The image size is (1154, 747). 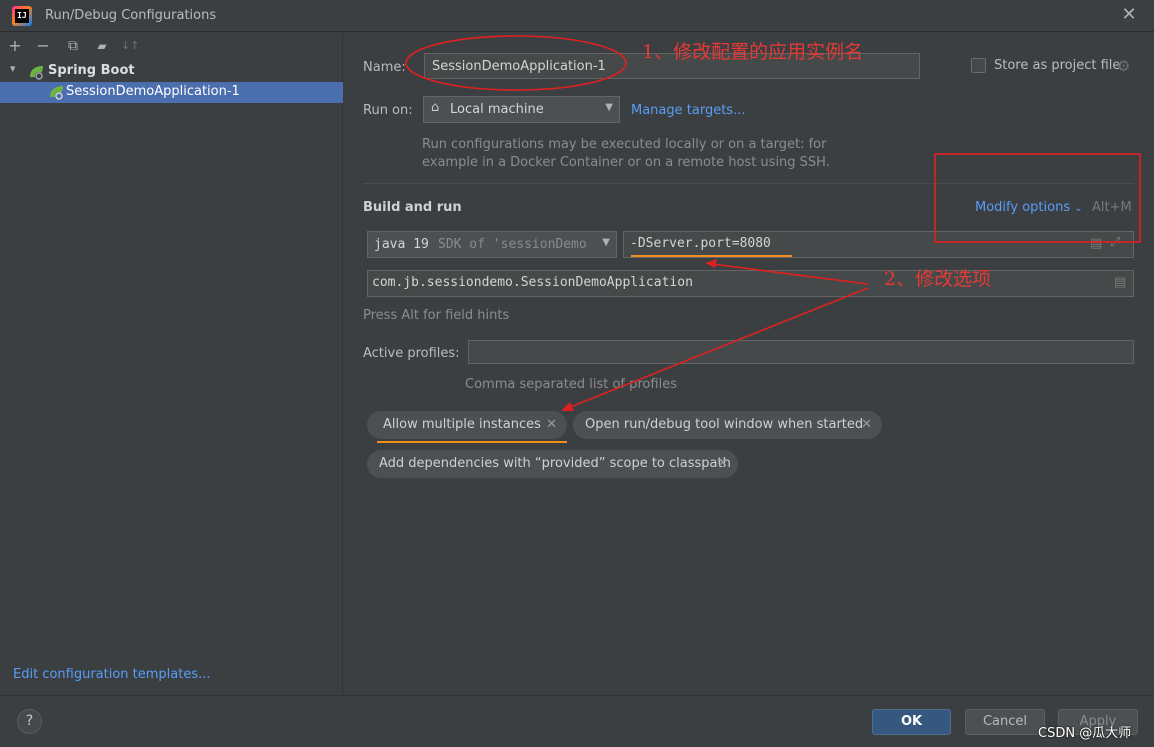 I want to click on arrowhead-vm-options, so click(x=711, y=263).